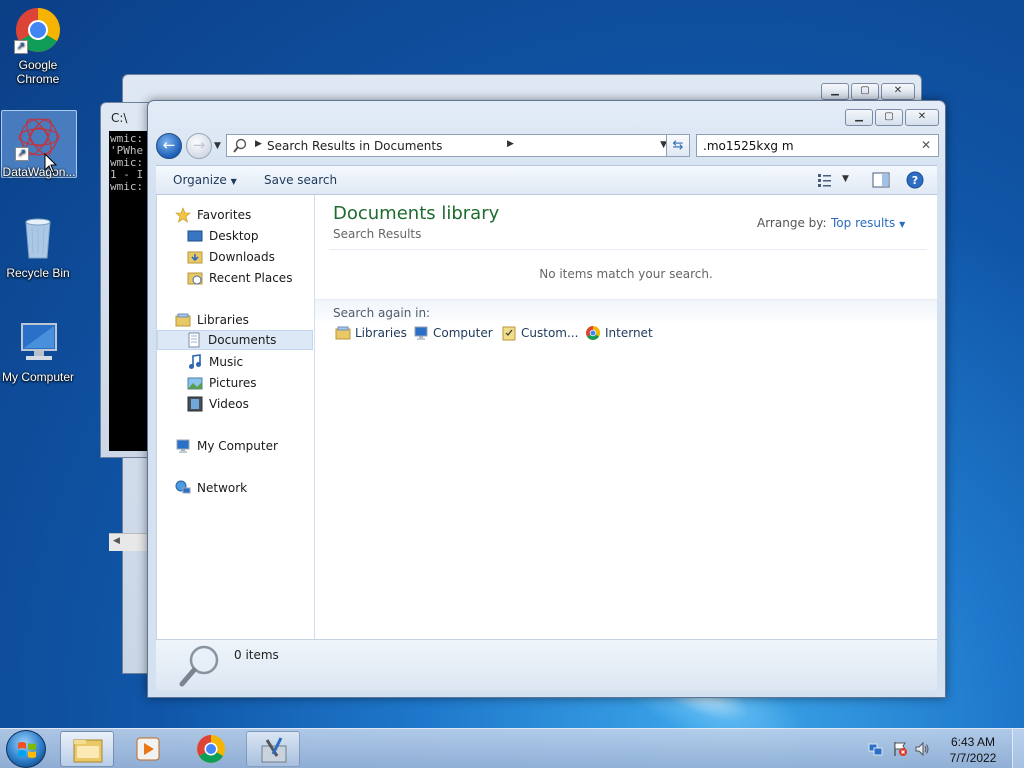  What do you see at coordinates (273, 749) in the screenshot?
I see `taskbar-tools-app` at bounding box center [273, 749].